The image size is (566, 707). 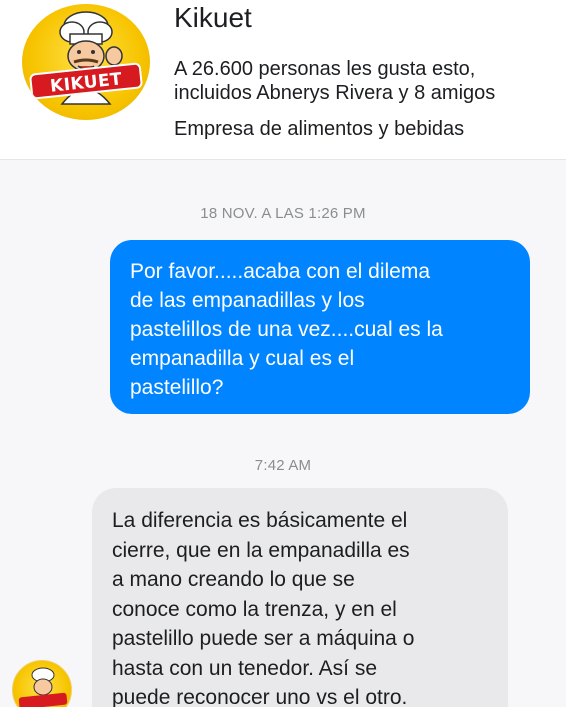 What do you see at coordinates (177, 387) in the screenshot?
I see `message-line: pastelillo?` at bounding box center [177, 387].